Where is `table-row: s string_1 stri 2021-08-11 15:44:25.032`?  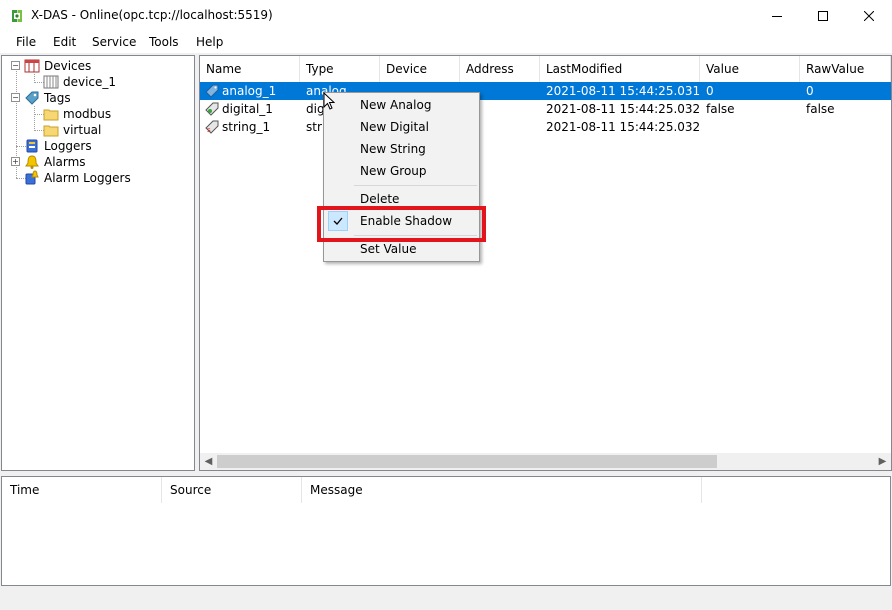
table-row: s string_1 stri 2021-08-11 15:44:25.032 is located at coordinates (545, 127).